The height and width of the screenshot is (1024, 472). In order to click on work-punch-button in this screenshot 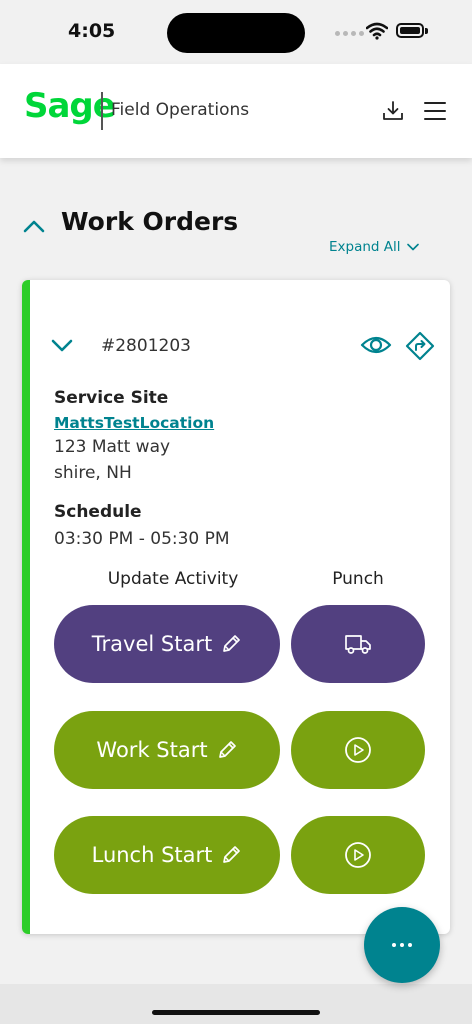, I will do `click(358, 750)`.